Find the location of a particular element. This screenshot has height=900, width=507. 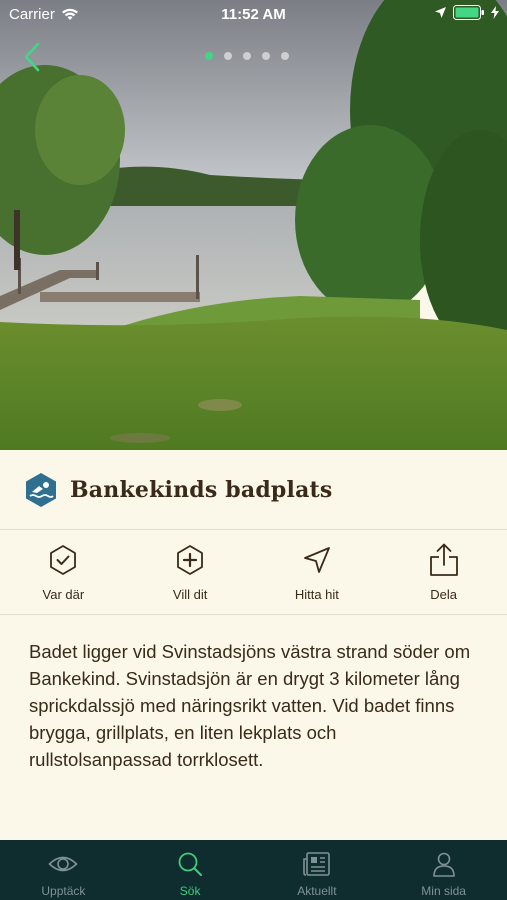

want-to-go-button: Vill dit is located at coordinates (190, 572).